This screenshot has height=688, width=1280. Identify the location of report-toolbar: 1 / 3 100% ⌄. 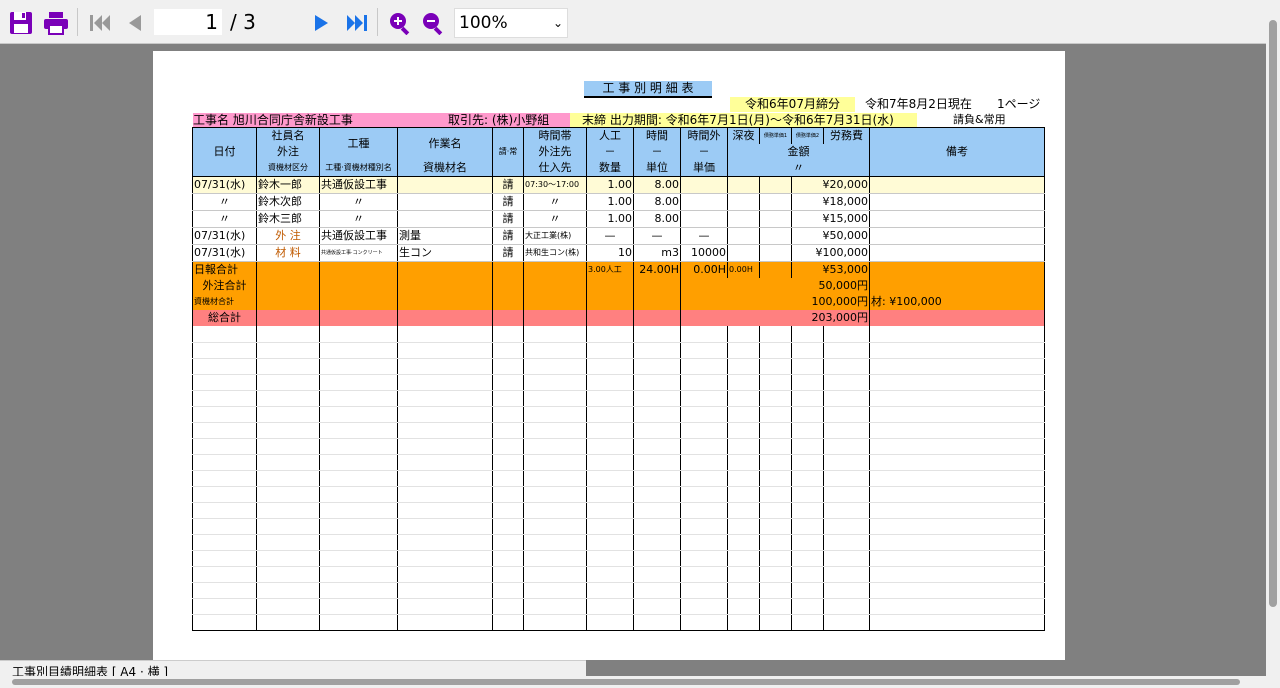
(633, 22).